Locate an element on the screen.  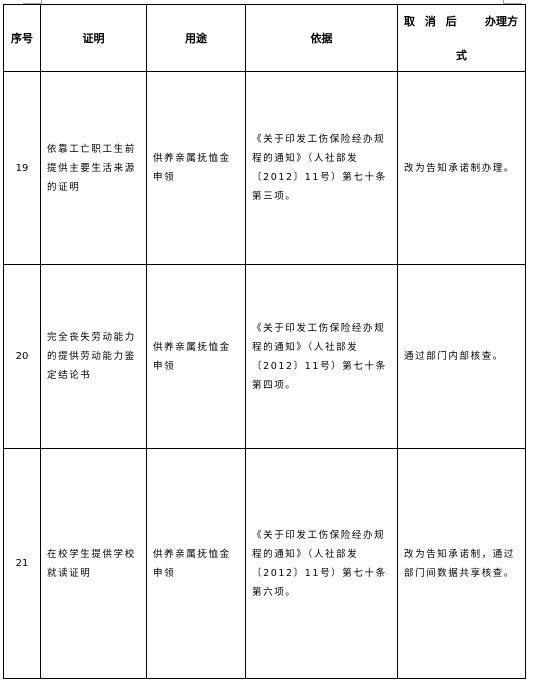
header-basis: 依据 is located at coordinates (321, 38).